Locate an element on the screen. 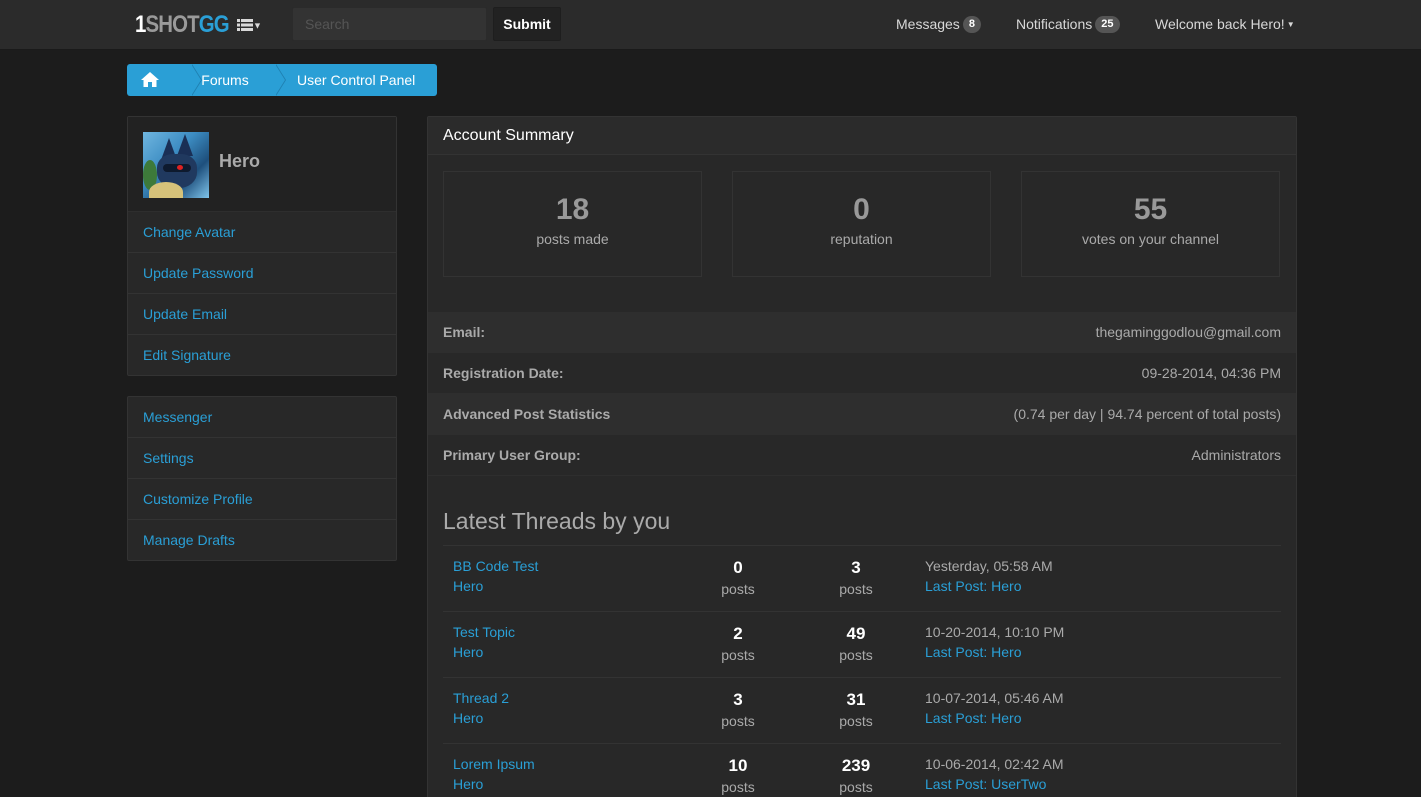  views-count: 239 is located at coordinates (856, 765).